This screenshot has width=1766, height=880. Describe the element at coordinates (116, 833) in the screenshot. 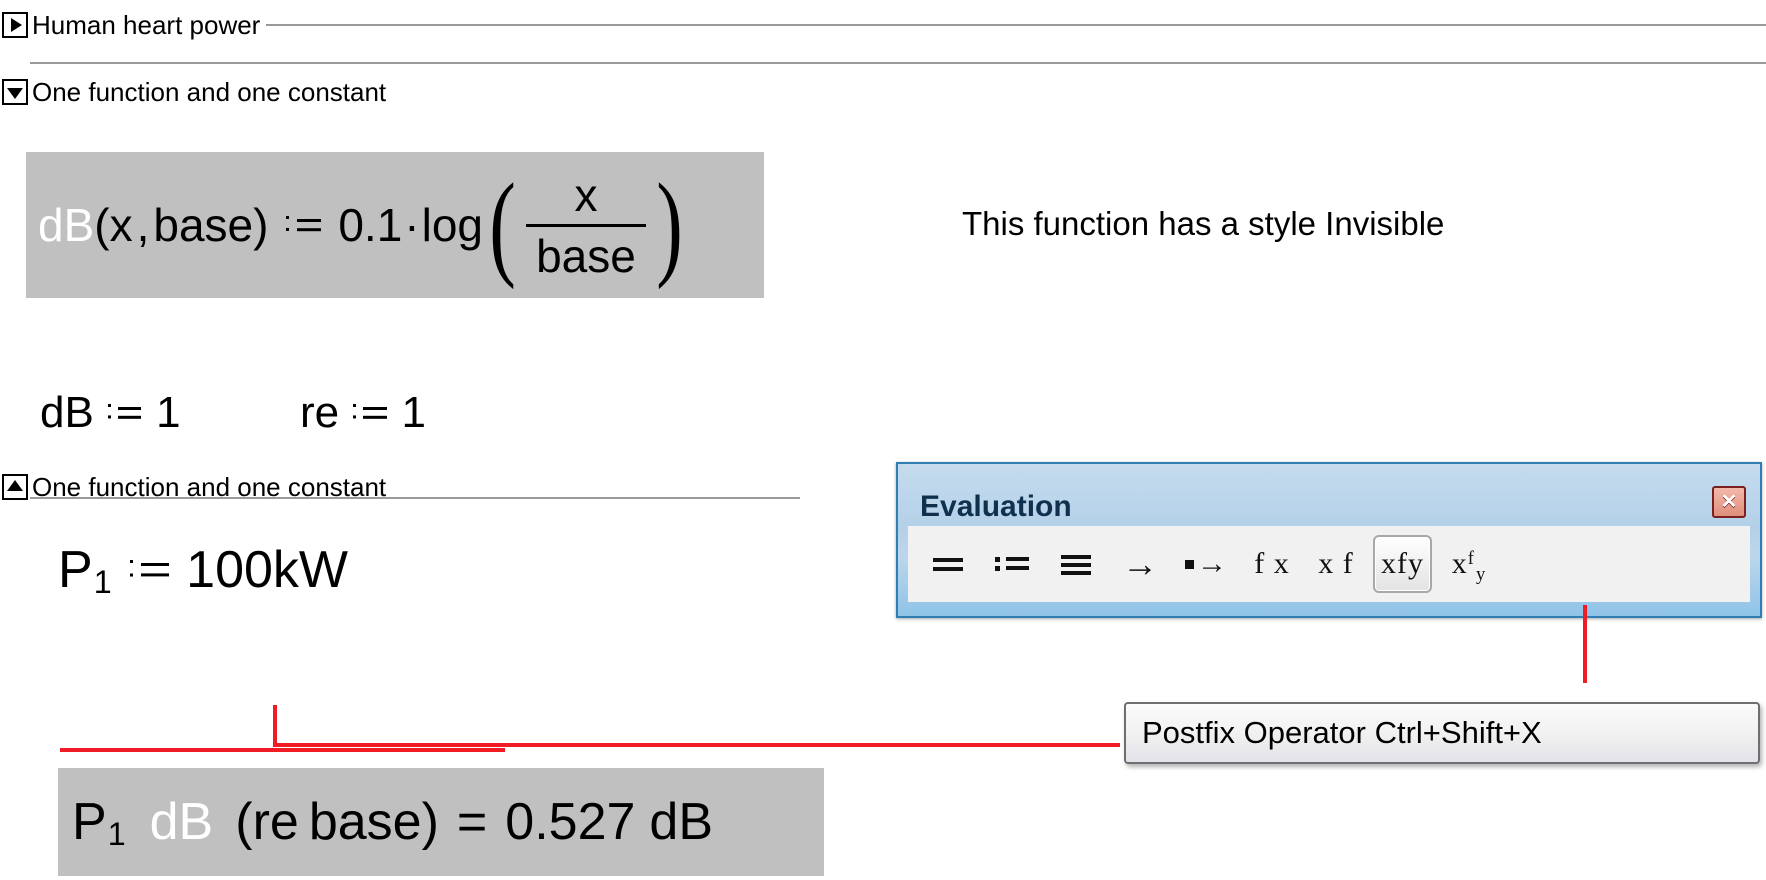

I see `result-subscript: 1` at that location.